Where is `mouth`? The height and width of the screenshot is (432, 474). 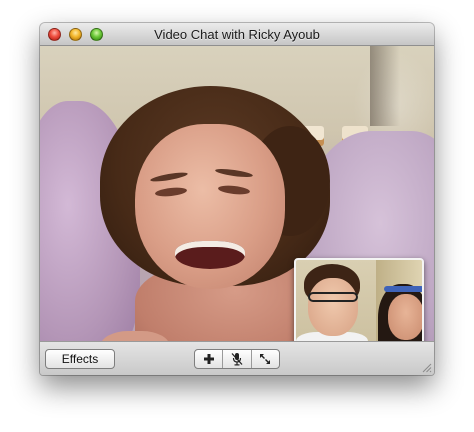 mouth is located at coordinates (210, 255).